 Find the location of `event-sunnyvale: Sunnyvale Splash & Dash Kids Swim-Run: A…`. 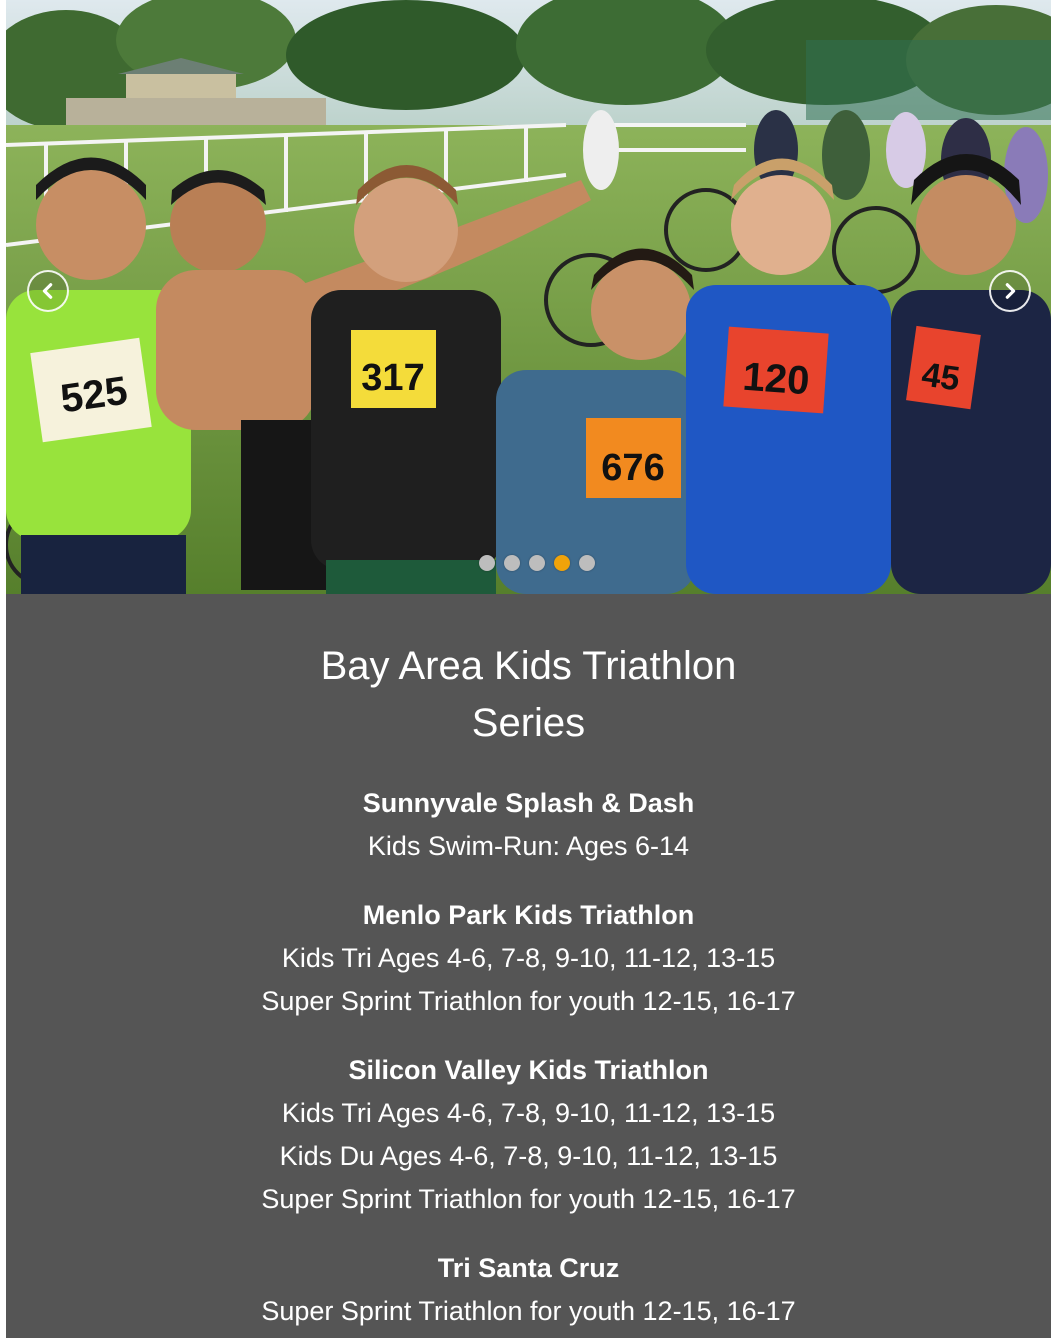

event-sunnyvale: Sunnyvale Splash & Dash Kids Swim-Run: A… is located at coordinates (528, 825).